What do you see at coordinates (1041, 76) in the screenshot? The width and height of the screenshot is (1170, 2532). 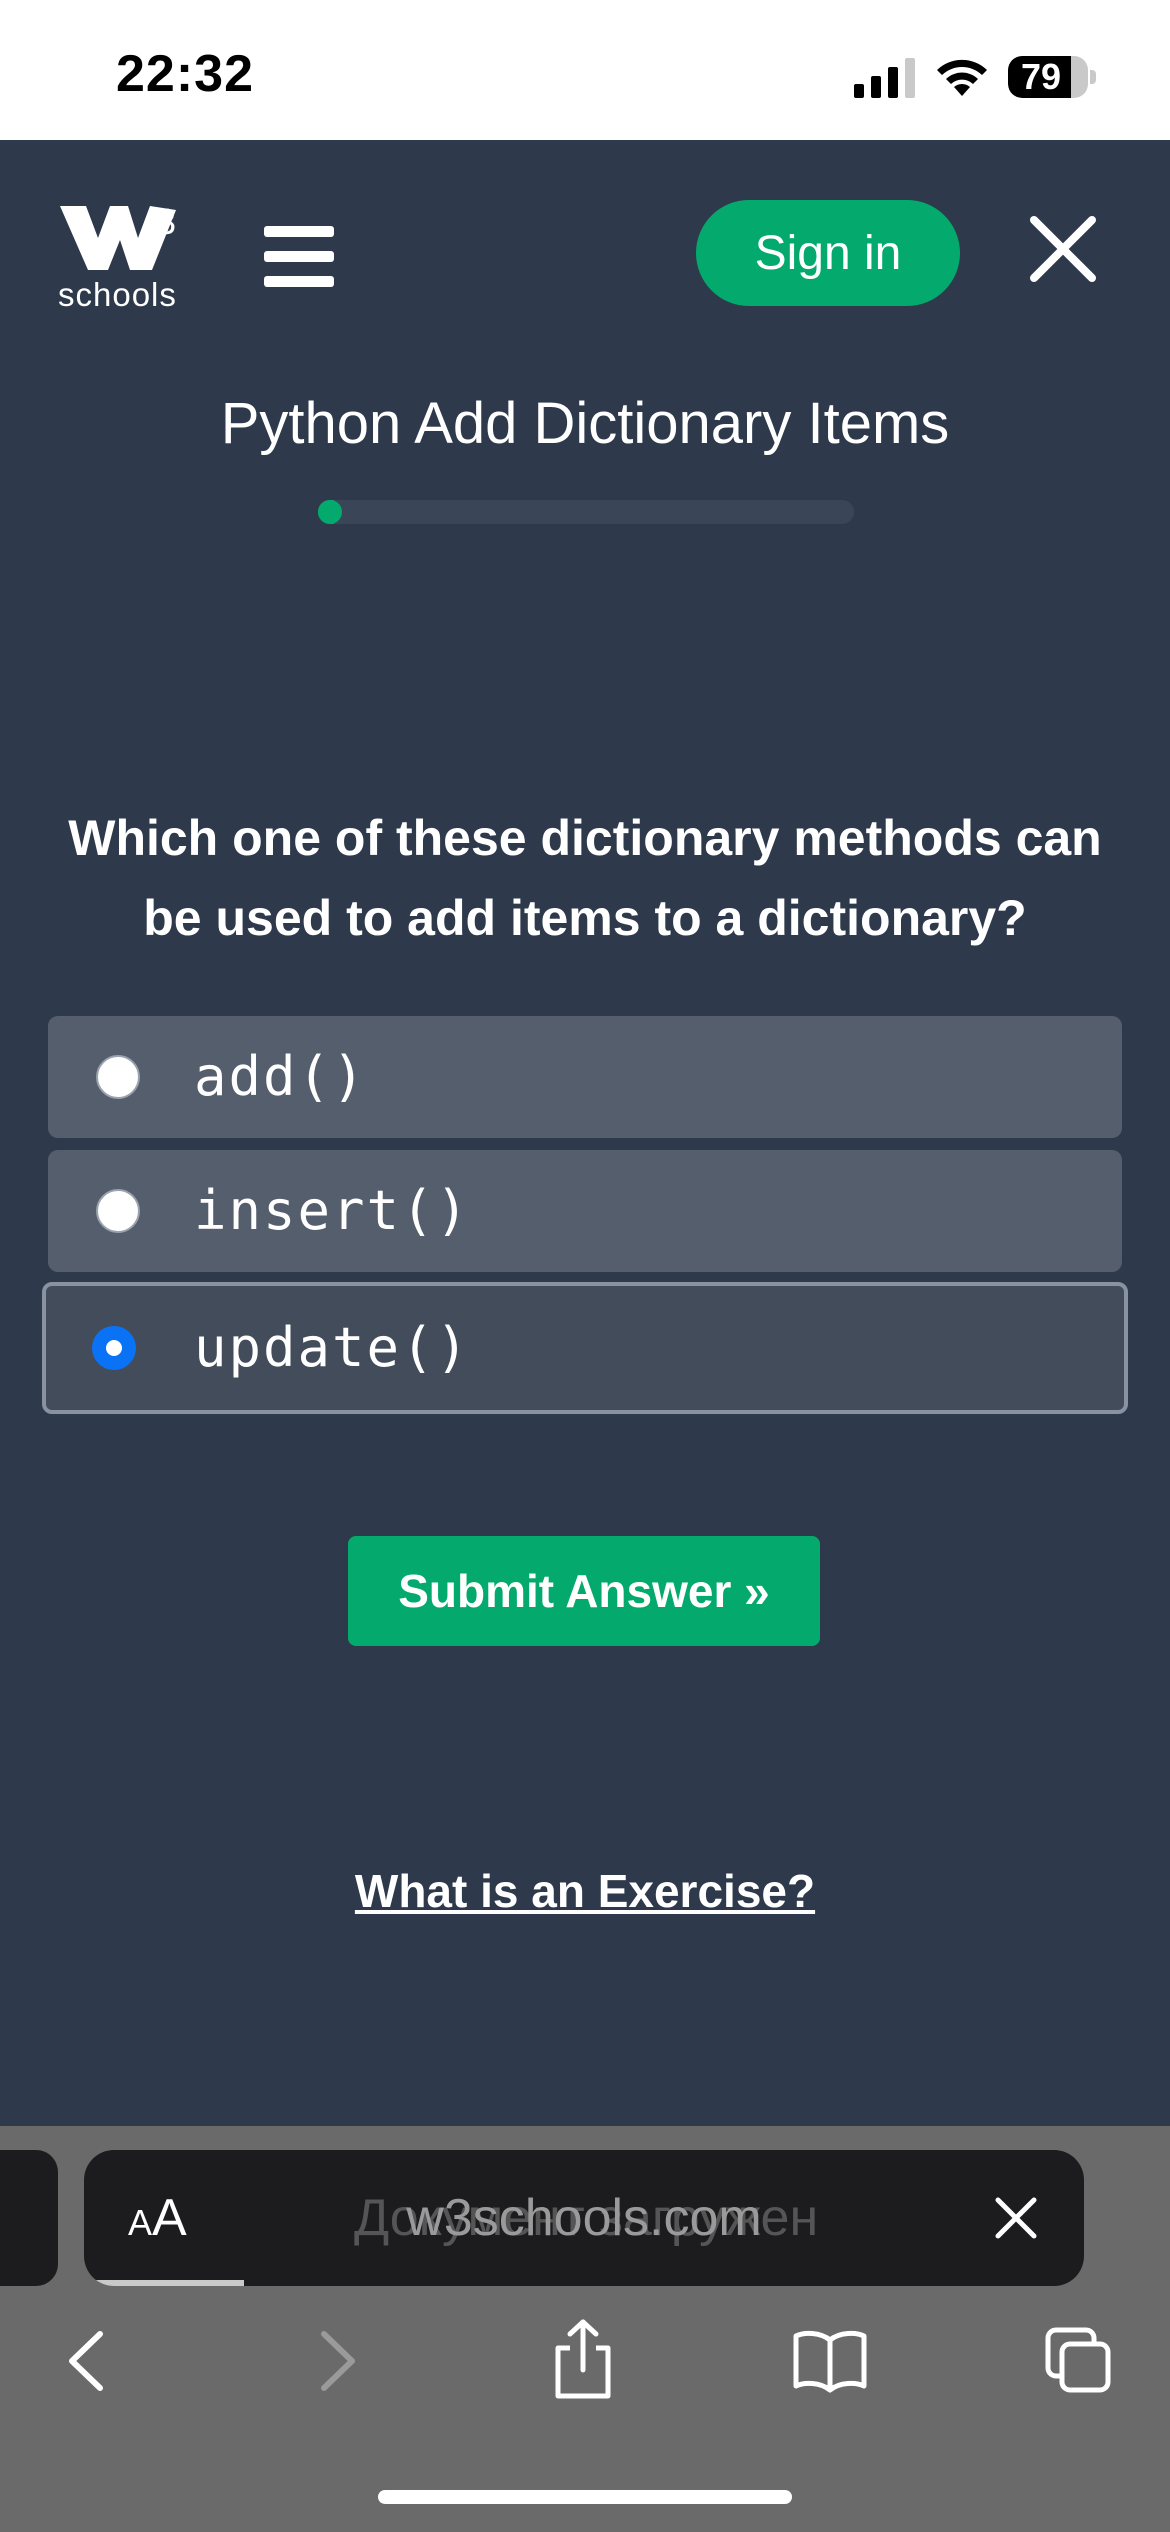 I see `battery-percent: 79` at bounding box center [1041, 76].